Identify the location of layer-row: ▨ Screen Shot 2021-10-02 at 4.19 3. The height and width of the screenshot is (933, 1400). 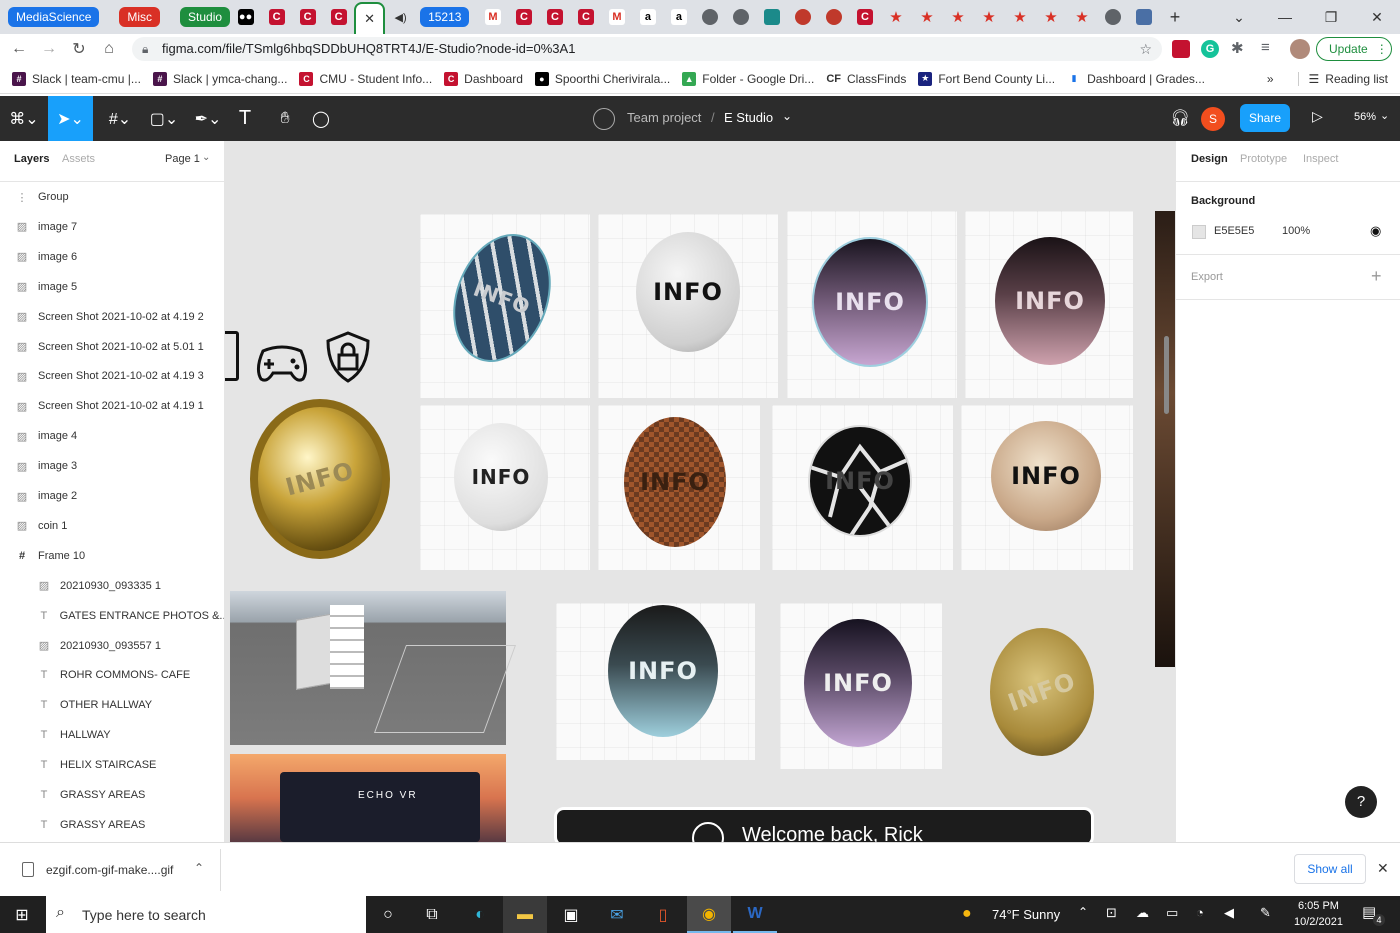
(112, 376).